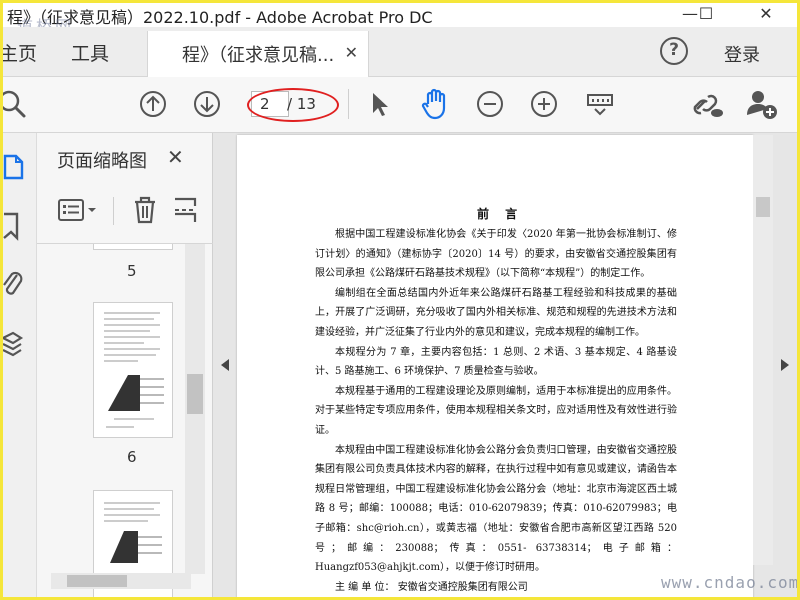  What do you see at coordinates (12, 226) in the screenshot?
I see `bookmarks-icon` at bounding box center [12, 226].